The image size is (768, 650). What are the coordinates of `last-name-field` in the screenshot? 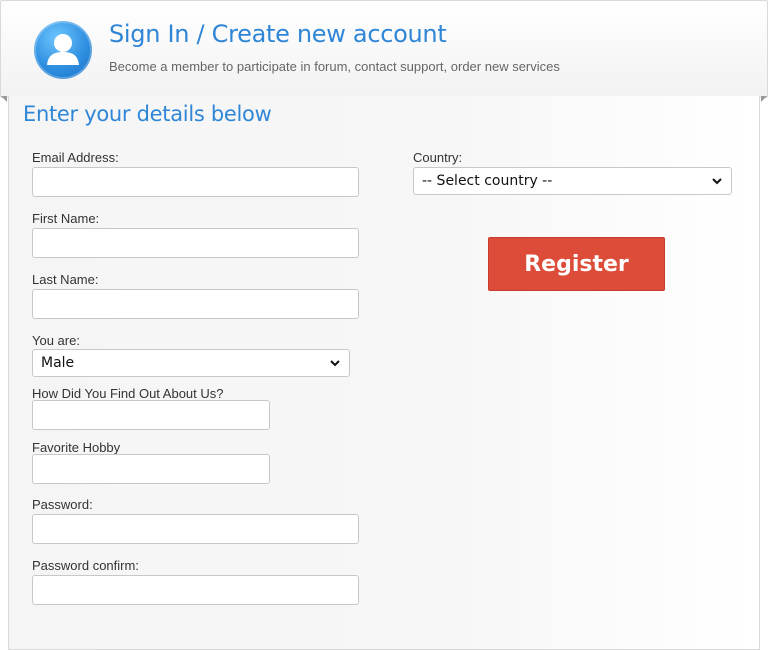 It's located at (195, 304).